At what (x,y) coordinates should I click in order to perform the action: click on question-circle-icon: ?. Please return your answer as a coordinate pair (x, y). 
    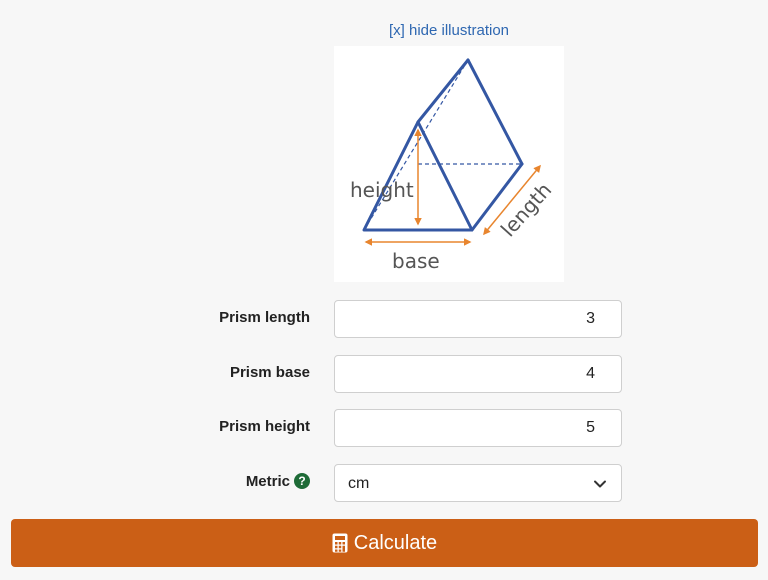
    Looking at the image, I should click on (302, 481).